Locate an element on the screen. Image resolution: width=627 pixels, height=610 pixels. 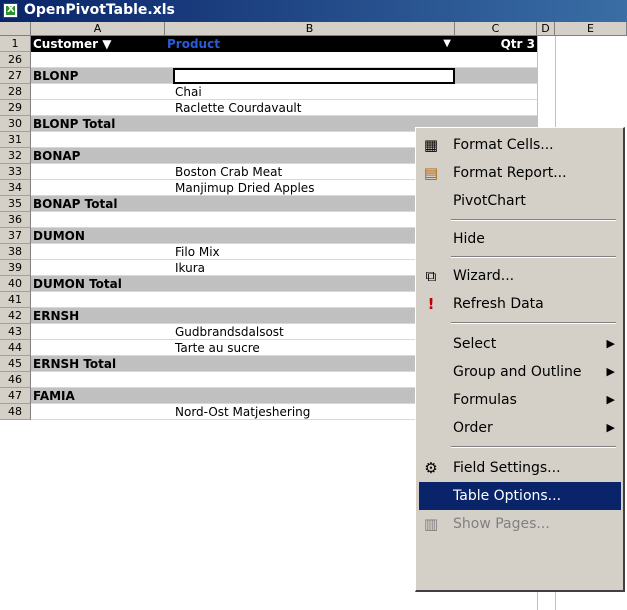
row-number: 30 is located at coordinates (15, 124).